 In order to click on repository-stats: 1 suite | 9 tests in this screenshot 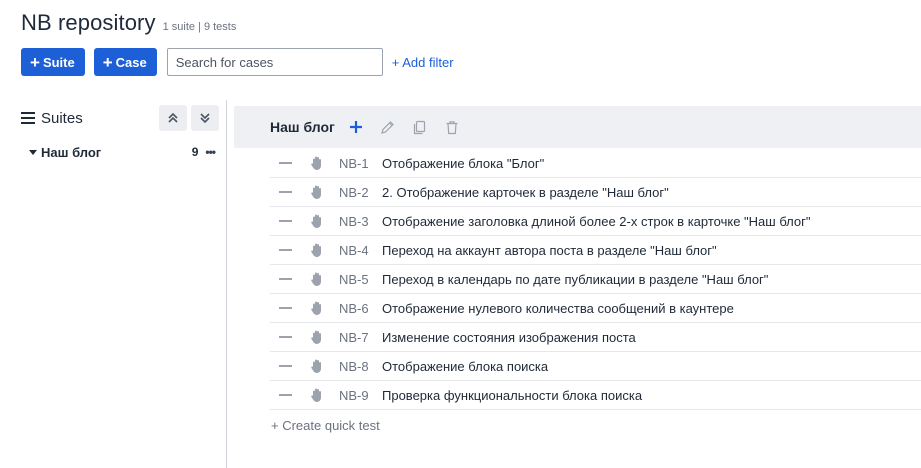, I will do `click(199, 27)`.